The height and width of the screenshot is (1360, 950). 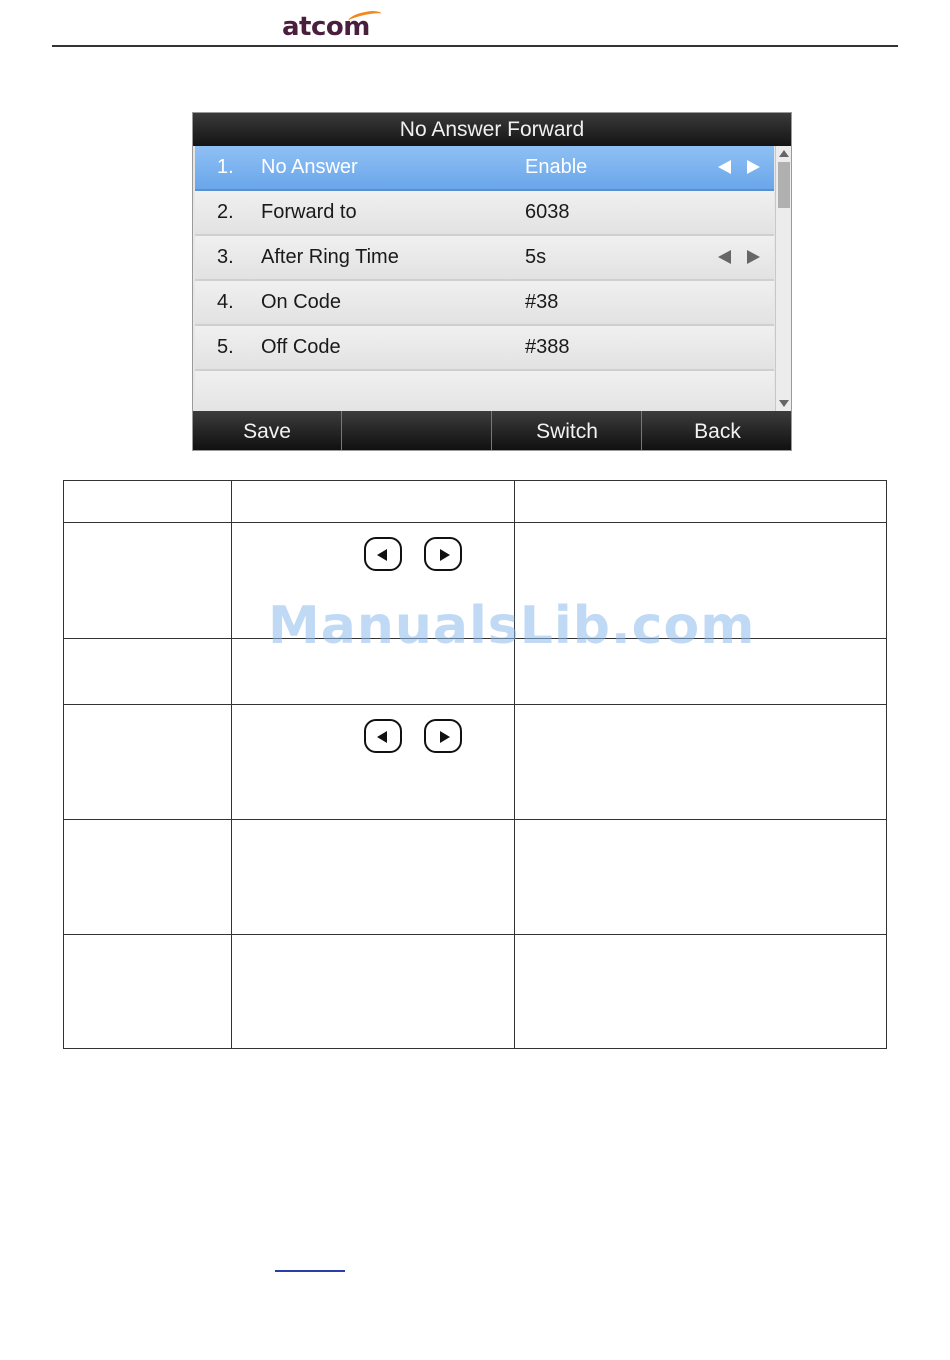 I want to click on list-item-no-answer: 1. No Answer Enable, so click(x=484, y=168).